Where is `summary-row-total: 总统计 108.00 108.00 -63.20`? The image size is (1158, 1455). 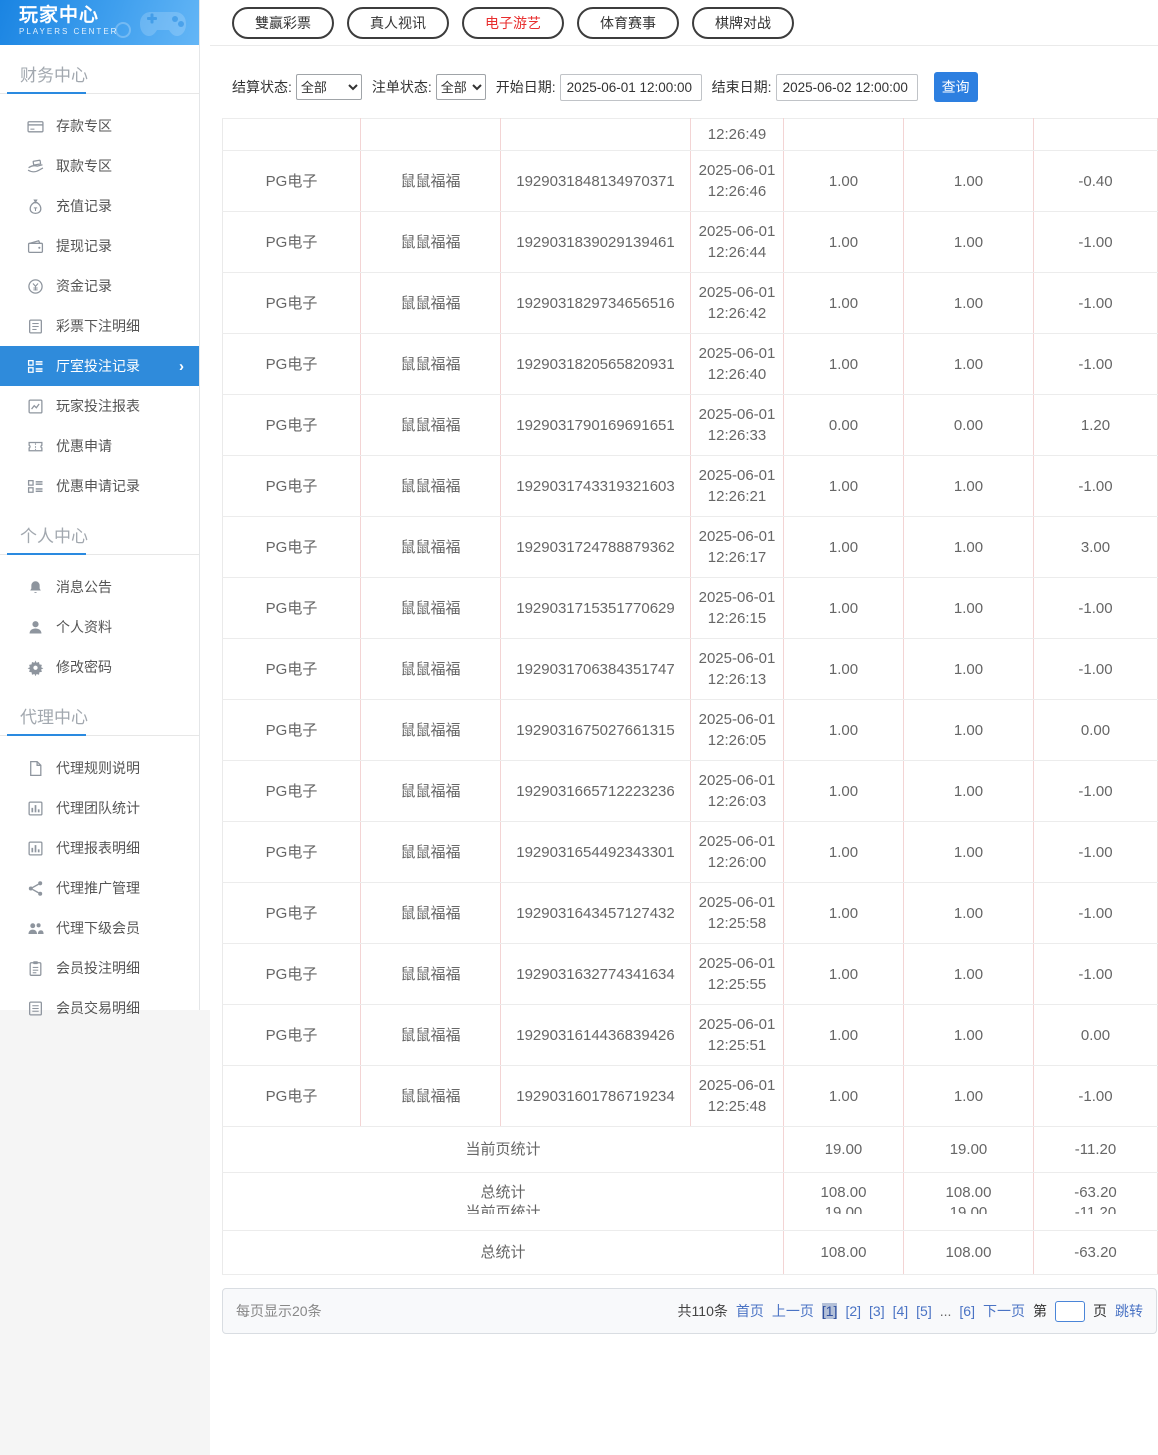
summary-row-total: 总统计 108.00 108.00 -63.20 is located at coordinates (690, 1252).